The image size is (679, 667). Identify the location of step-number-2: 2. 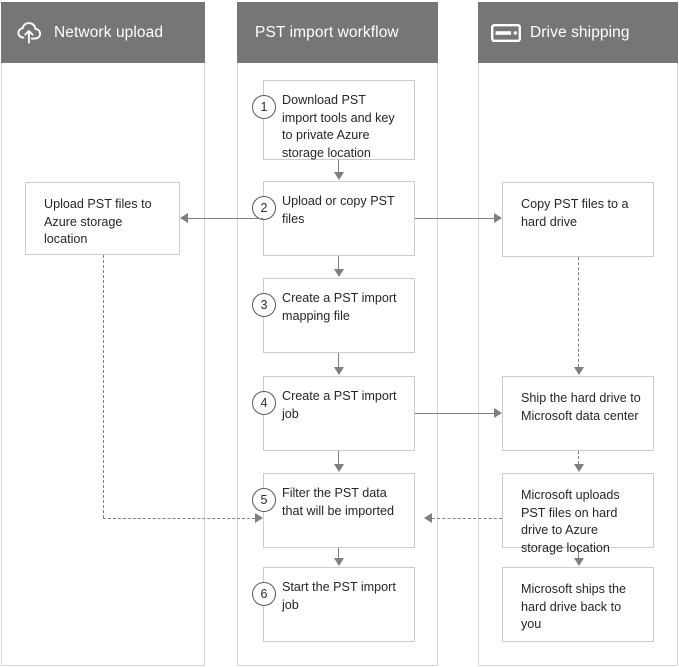
(264, 208).